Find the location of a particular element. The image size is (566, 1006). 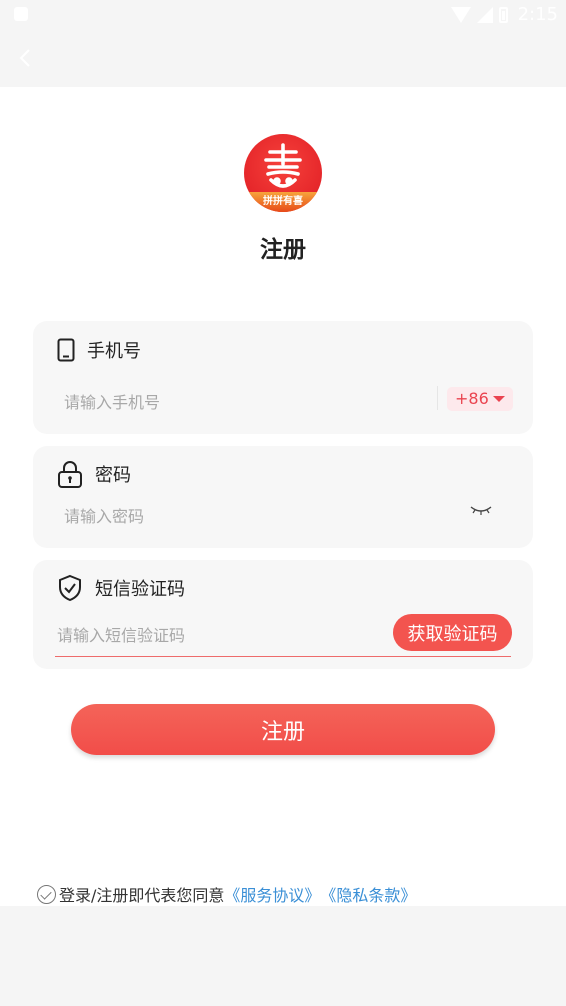

phone-label: 手机号 is located at coordinates (114, 351).